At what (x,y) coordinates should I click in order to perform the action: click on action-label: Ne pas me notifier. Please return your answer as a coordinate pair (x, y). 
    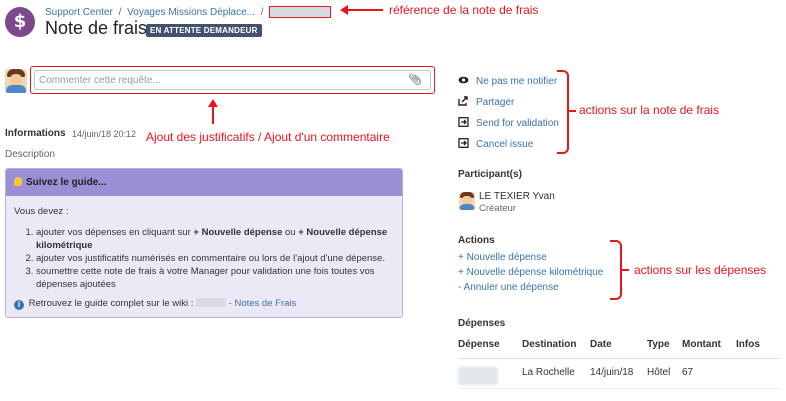
    Looking at the image, I should click on (517, 81).